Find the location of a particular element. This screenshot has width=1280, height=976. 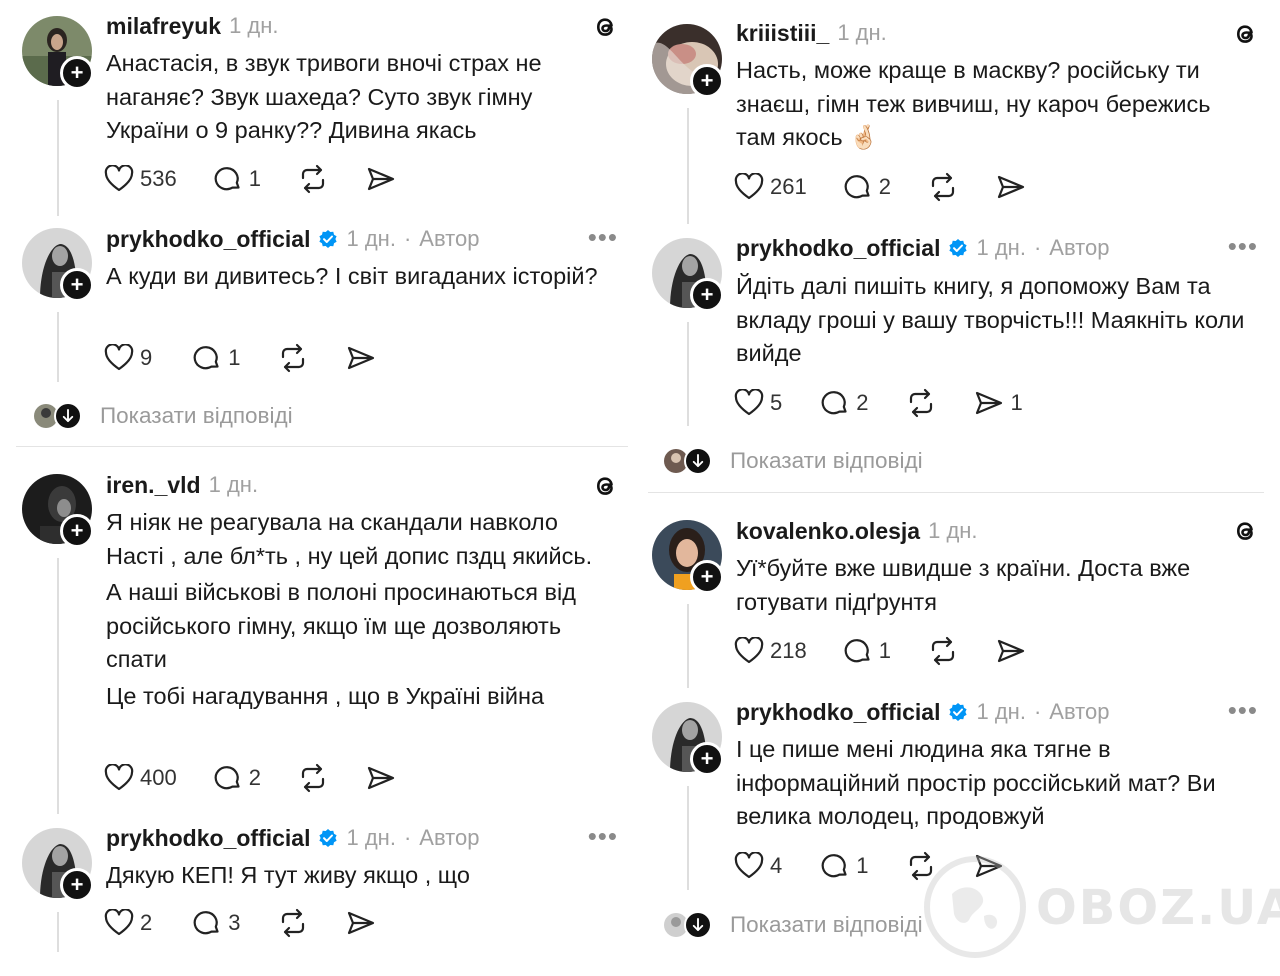

verified-badge-icon is located at coordinates (328, 239).